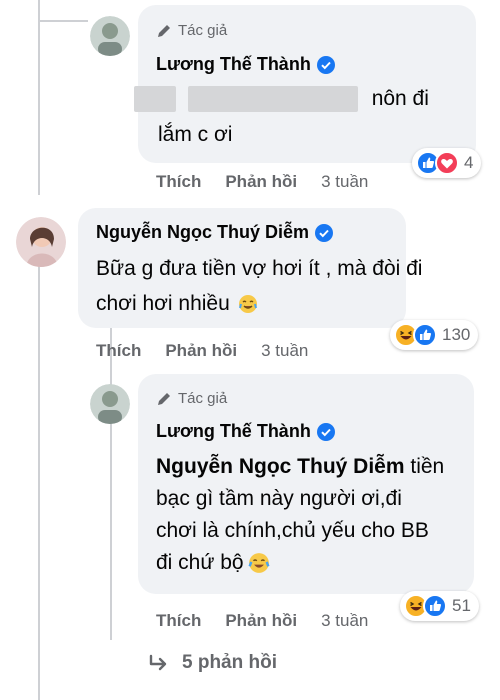 This screenshot has width=500, height=700. What do you see at coordinates (111, 460) in the screenshot?
I see `thread-line-inner` at bounding box center [111, 460].